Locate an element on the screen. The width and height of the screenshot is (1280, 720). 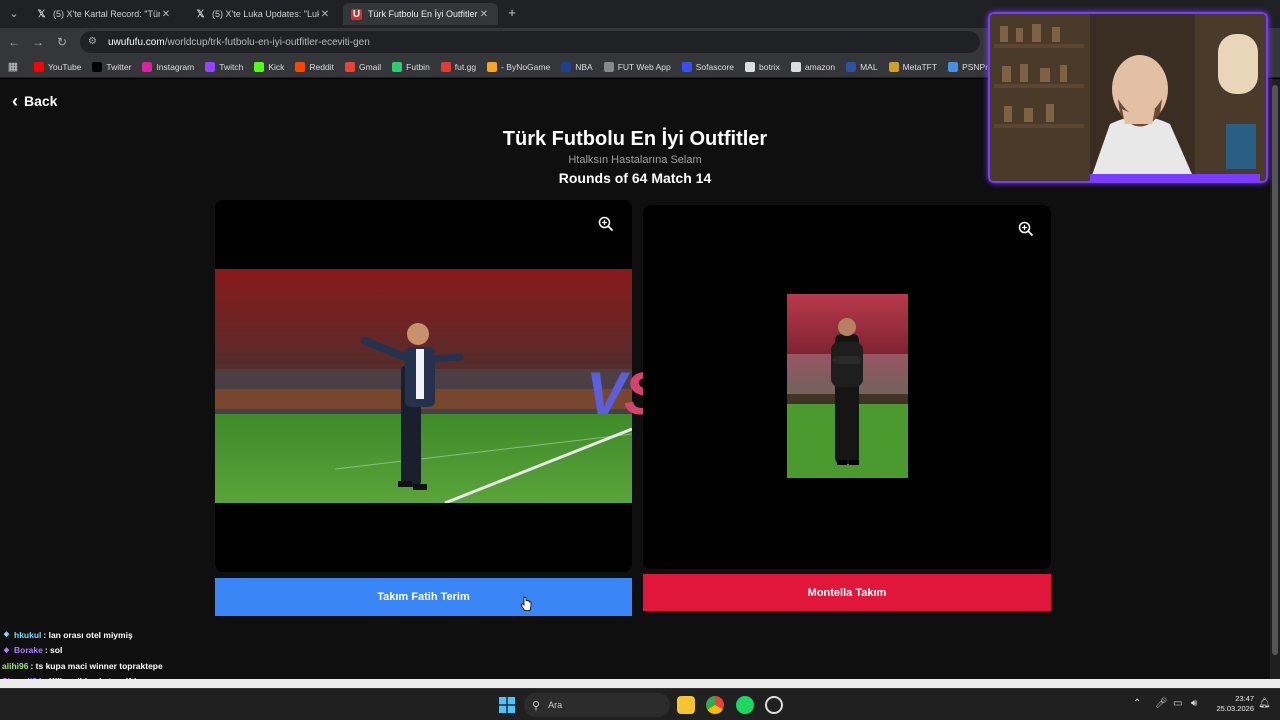
bookmark-item: NBA is located at coordinates (577, 66).